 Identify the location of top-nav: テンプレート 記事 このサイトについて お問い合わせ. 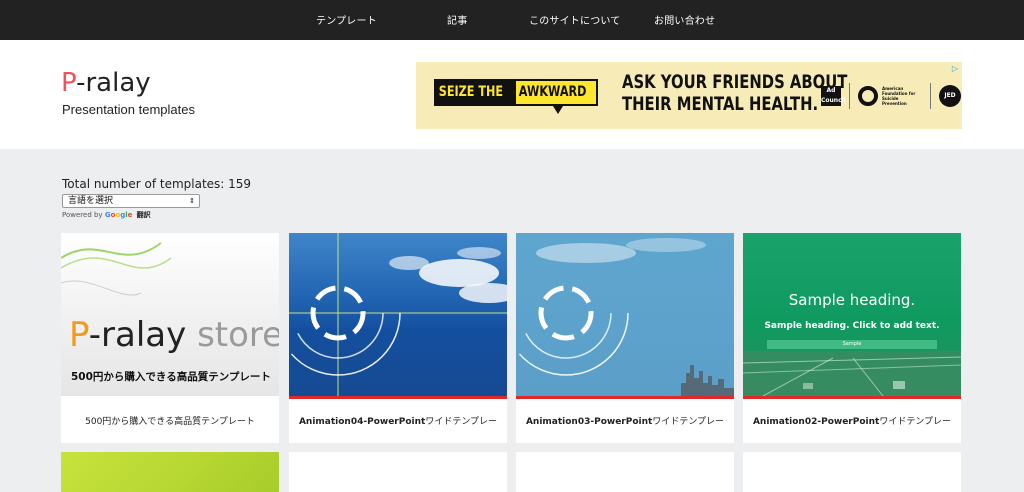
(512, 20).